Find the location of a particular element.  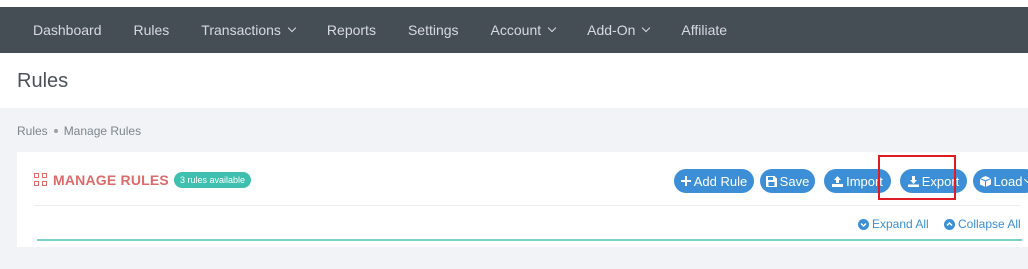

nav-label: Rules is located at coordinates (151, 30).